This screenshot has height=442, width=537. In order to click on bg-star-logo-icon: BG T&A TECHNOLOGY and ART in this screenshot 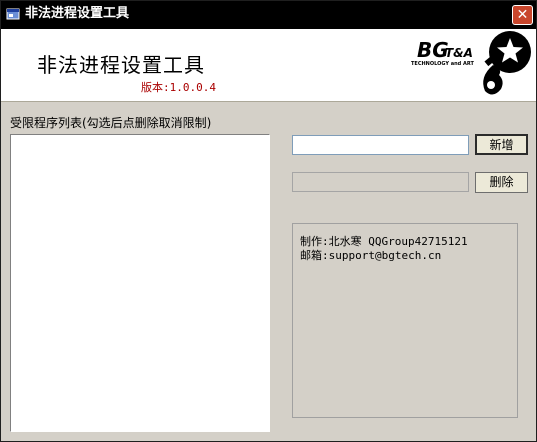, I will do `click(471, 63)`.